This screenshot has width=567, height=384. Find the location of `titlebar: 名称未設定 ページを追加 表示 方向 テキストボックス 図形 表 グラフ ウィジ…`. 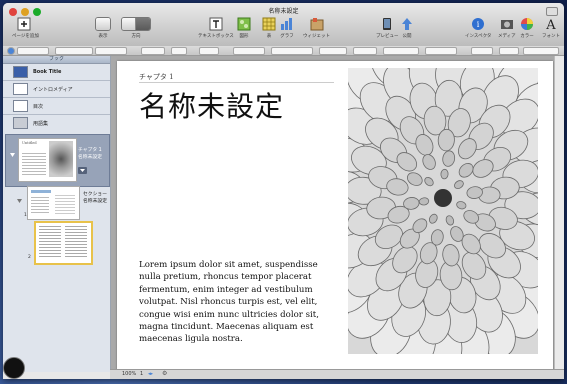

titlebar: 名称未設定 ページを追加 表示 方向 テキストボックス 図形 表 グラフ ウィジ… is located at coordinates (283, 25).